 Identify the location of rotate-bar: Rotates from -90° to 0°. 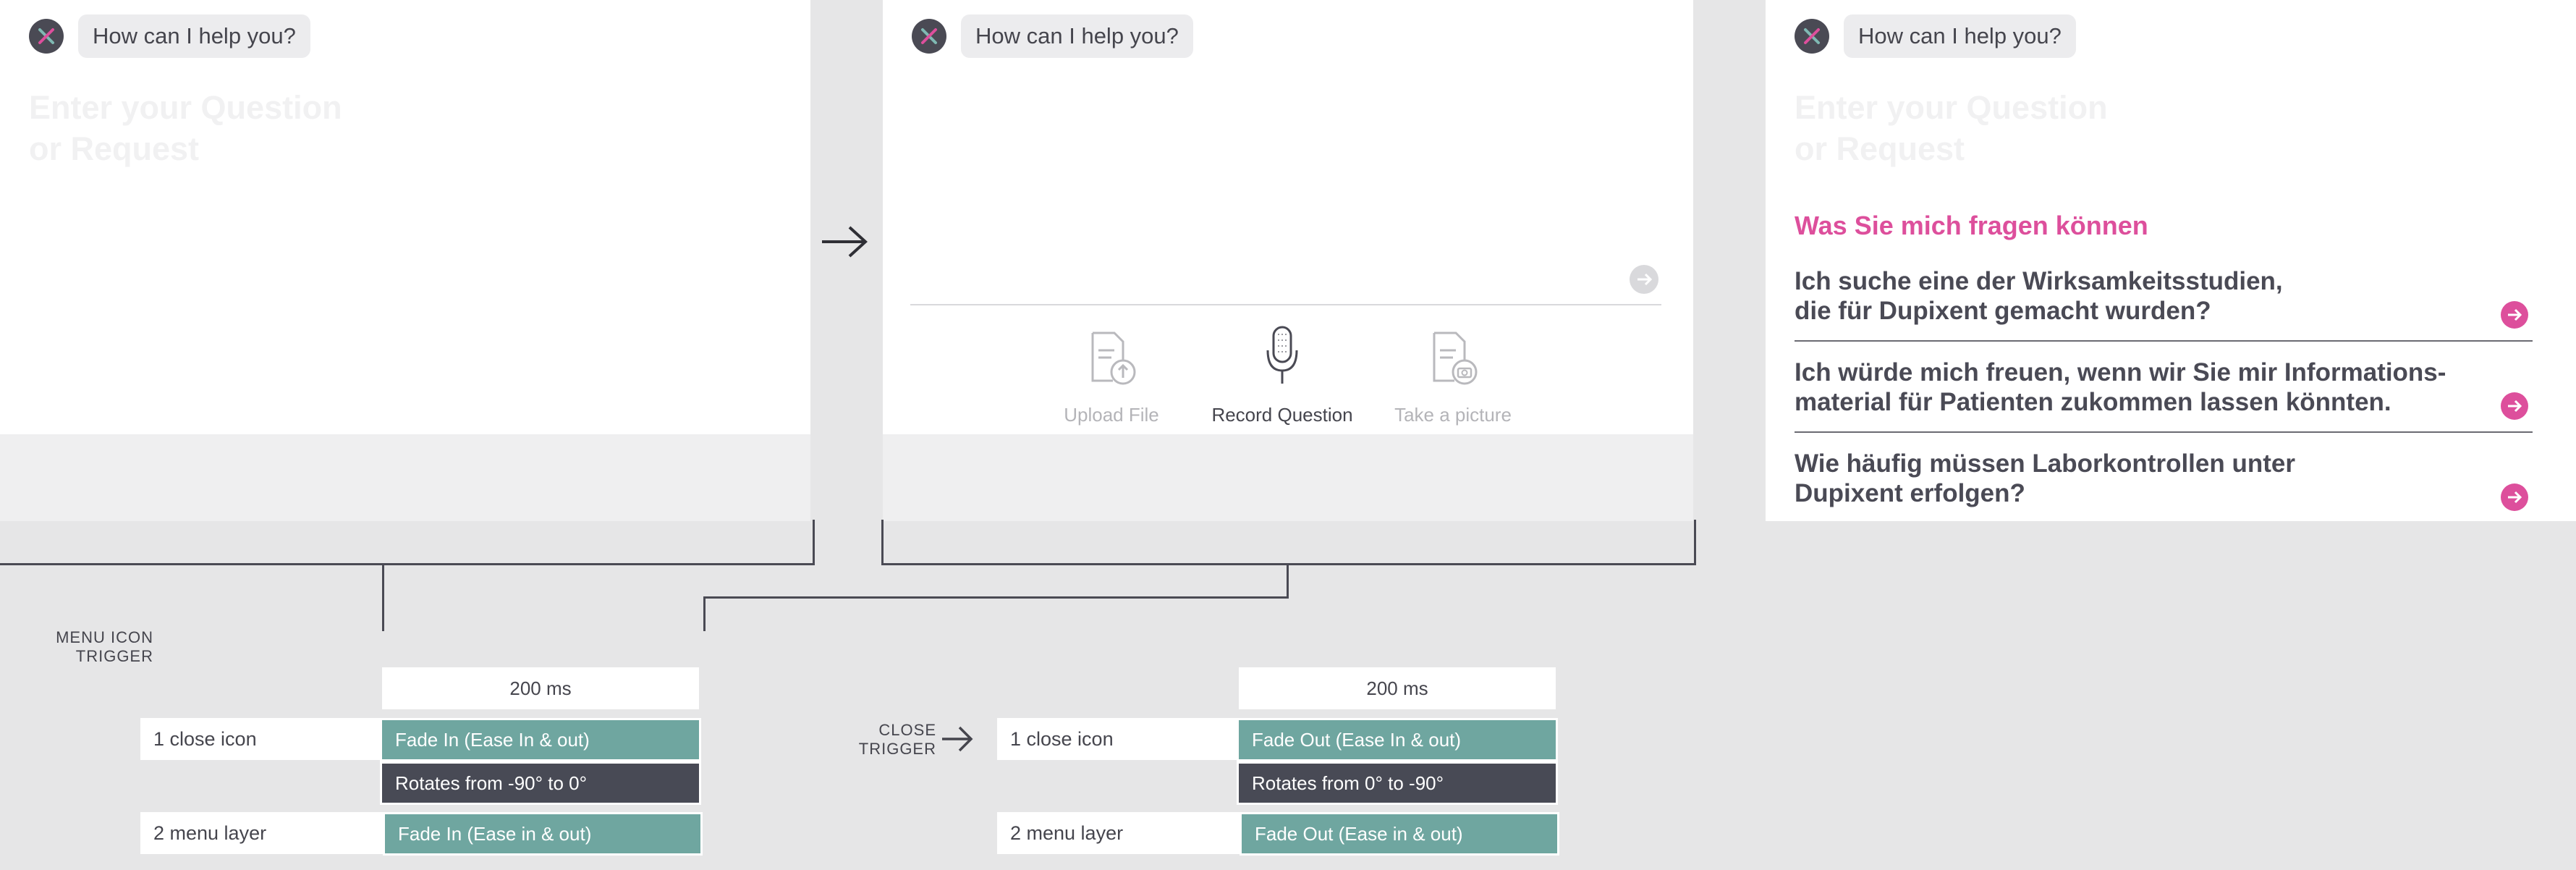
(540, 783).